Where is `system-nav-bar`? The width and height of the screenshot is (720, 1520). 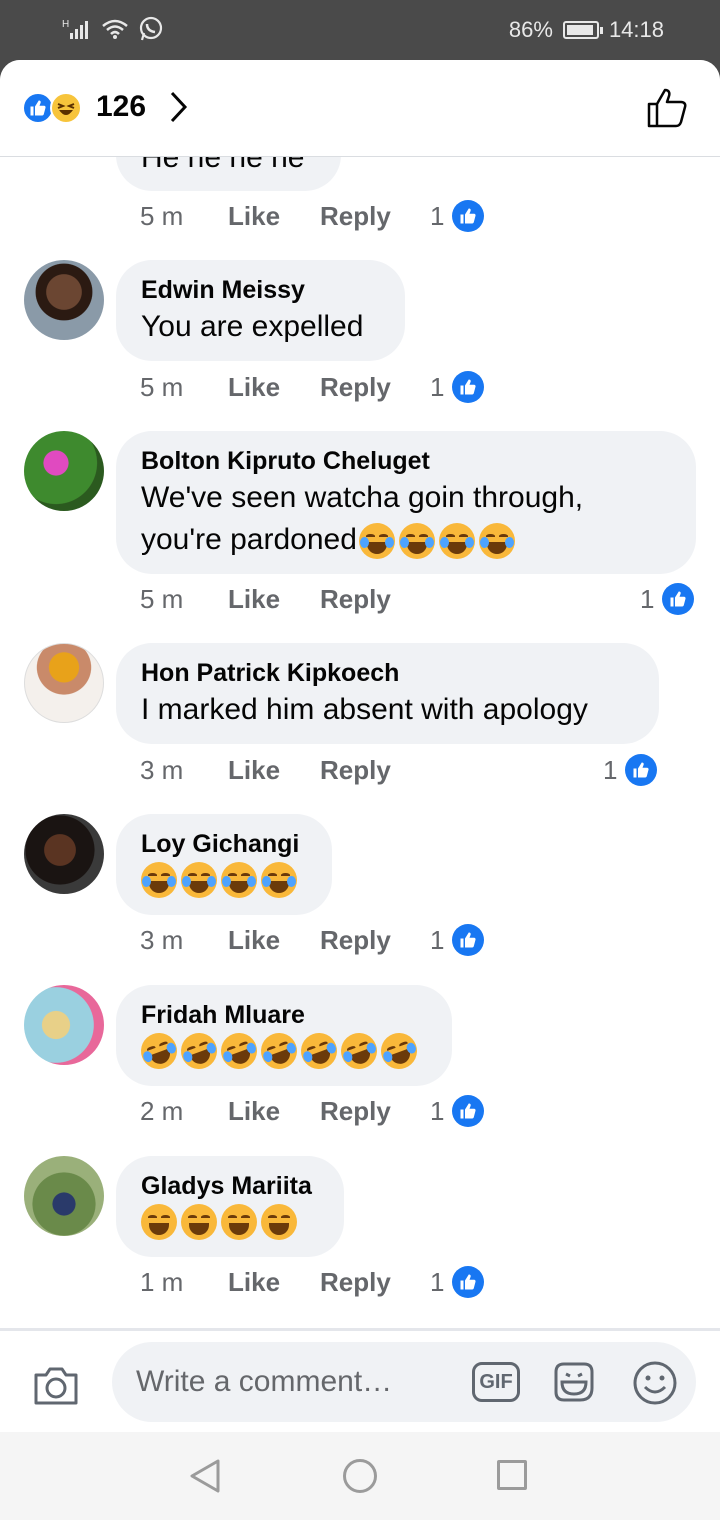
system-nav-bar is located at coordinates (360, 1476).